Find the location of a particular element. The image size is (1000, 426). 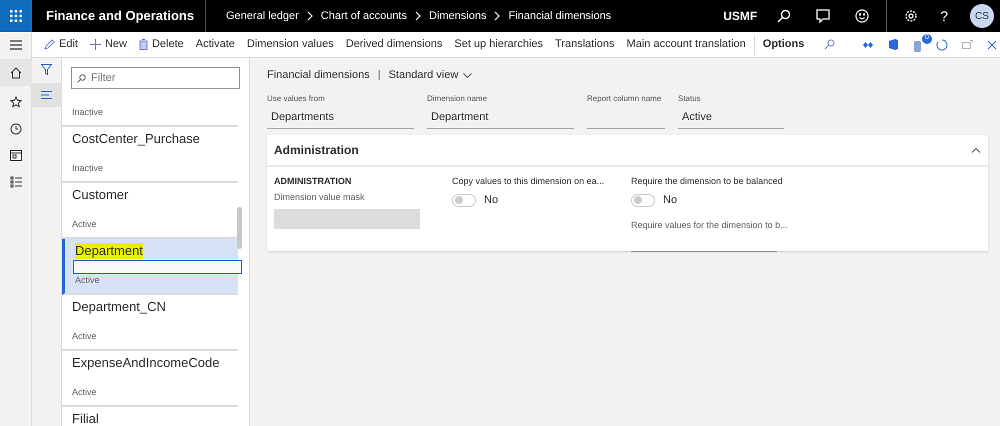

field-label: Use values from is located at coordinates (296, 98).